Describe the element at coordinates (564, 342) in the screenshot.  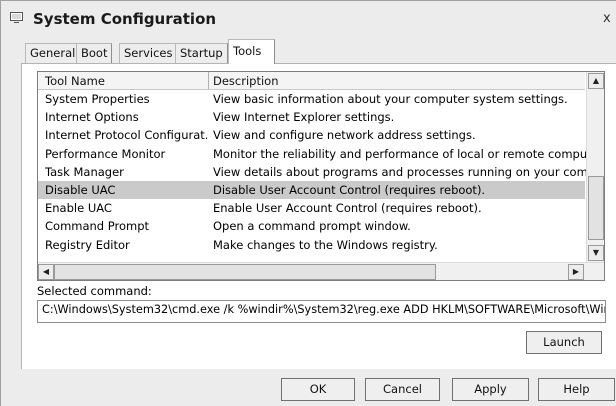
I see `launch-button: Launch` at that location.